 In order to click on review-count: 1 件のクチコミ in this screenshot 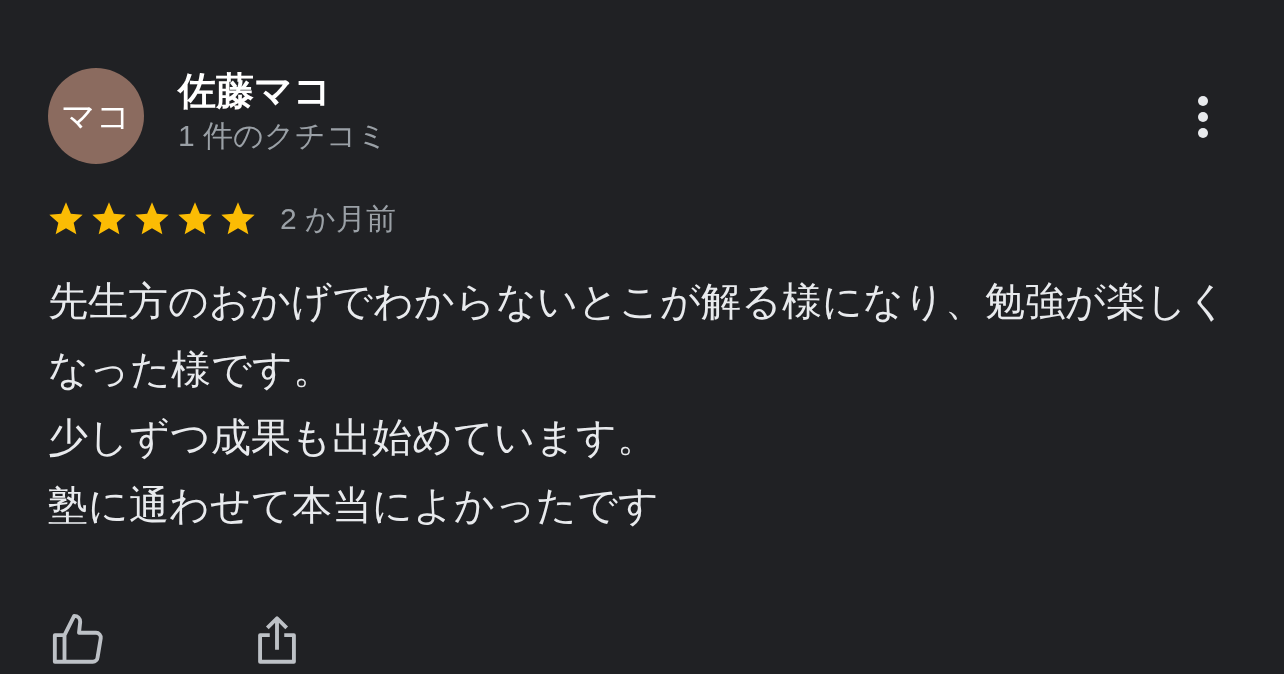, I will do `click(283, 136)`.